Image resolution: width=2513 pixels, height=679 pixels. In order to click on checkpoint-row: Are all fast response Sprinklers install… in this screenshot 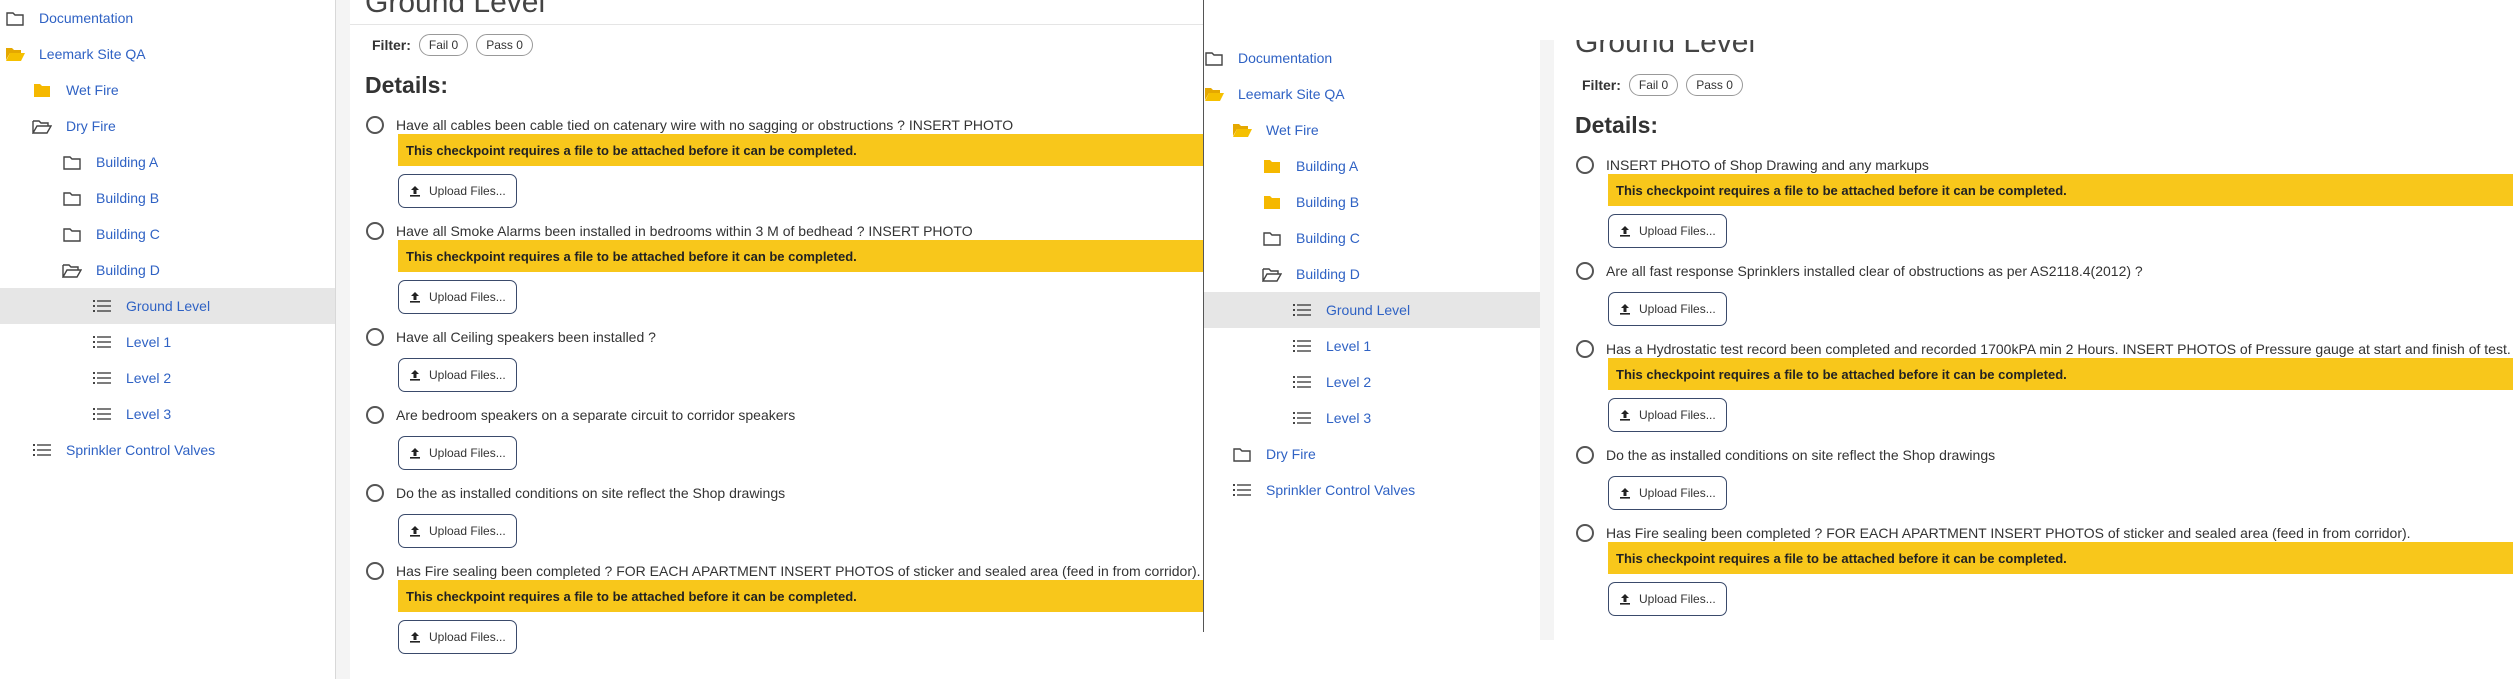, I will do `click(1859, 271)`.